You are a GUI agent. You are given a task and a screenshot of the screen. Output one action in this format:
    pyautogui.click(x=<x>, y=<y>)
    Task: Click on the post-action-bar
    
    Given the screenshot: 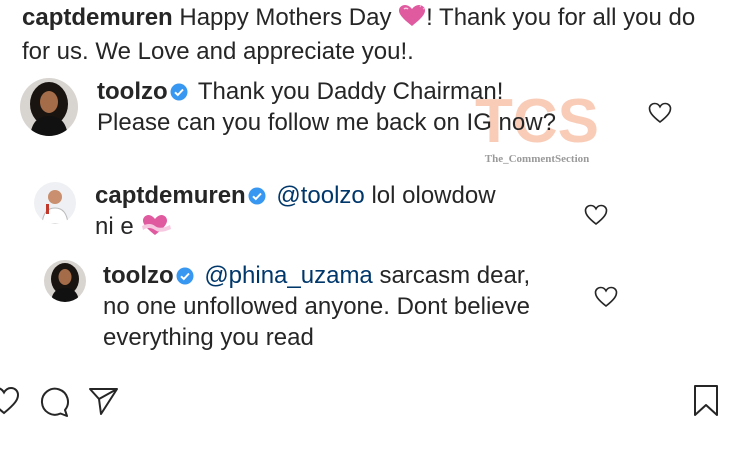 What is the action you would take?
    pyautogui.click(x=366, y=404)
    